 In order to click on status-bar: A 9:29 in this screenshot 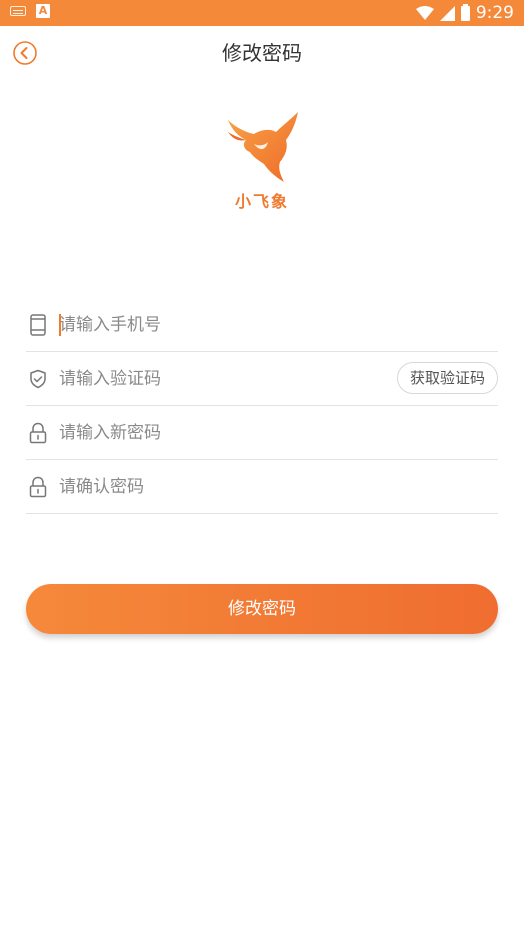, I will do `click(262, 13)`.